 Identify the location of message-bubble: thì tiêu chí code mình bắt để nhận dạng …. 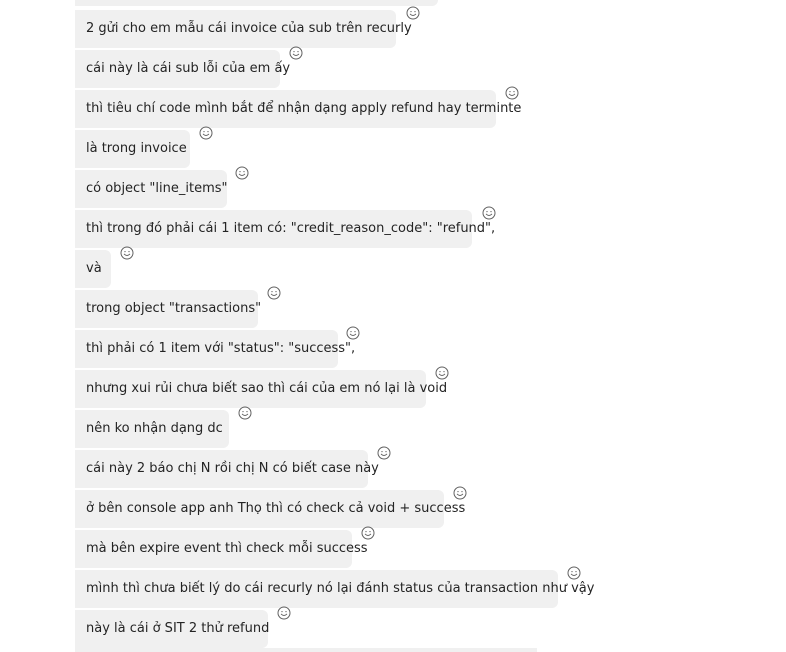
(298, 109).